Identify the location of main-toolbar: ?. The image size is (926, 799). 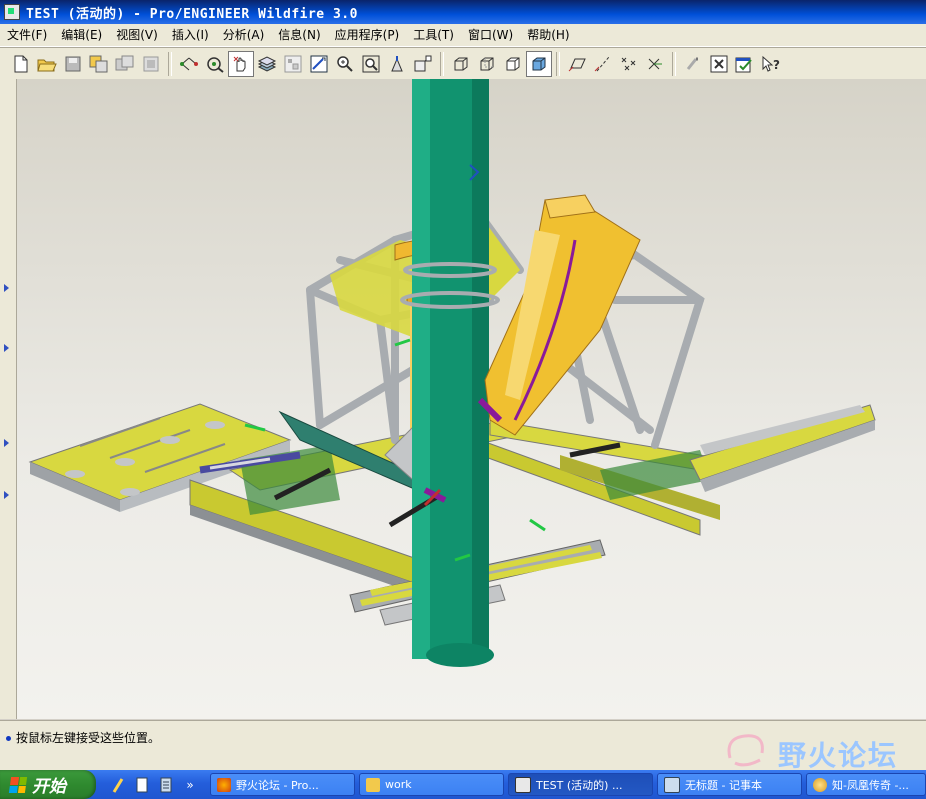
(463, 64).